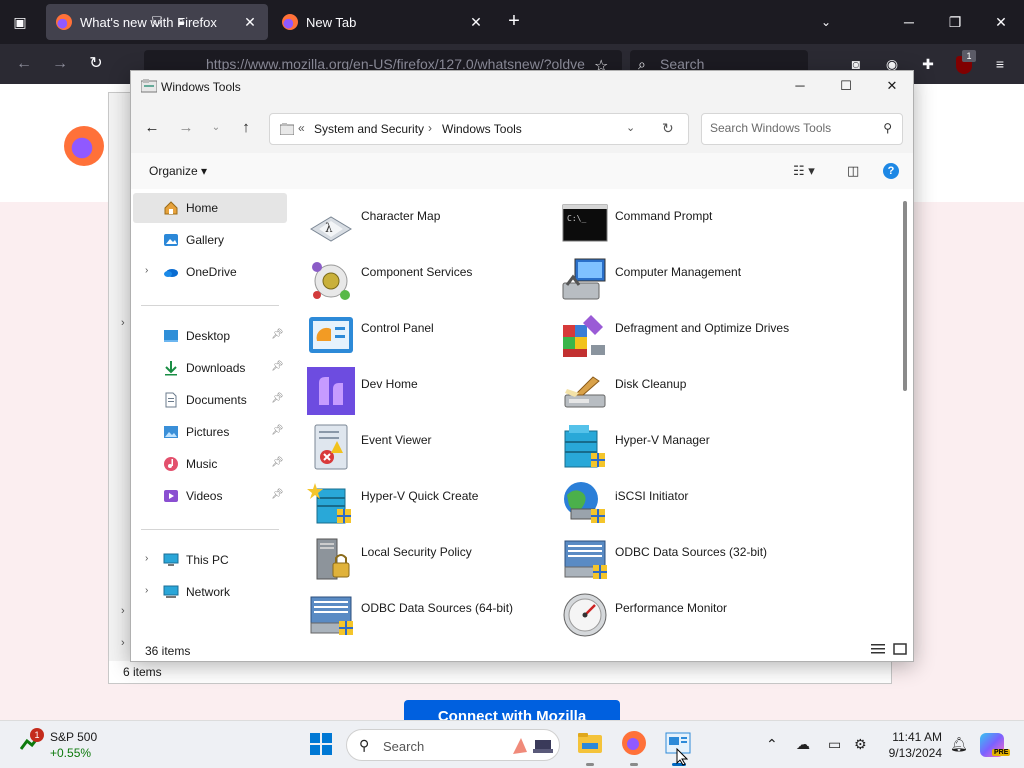 Image resolution: width=1024 pixels, height=768 pixels. What do you see at coordinates (670, 389) in the screenshot?
I see `tool-disk-cleanup: Disk Cleanup` at bounding box center [670, 389].